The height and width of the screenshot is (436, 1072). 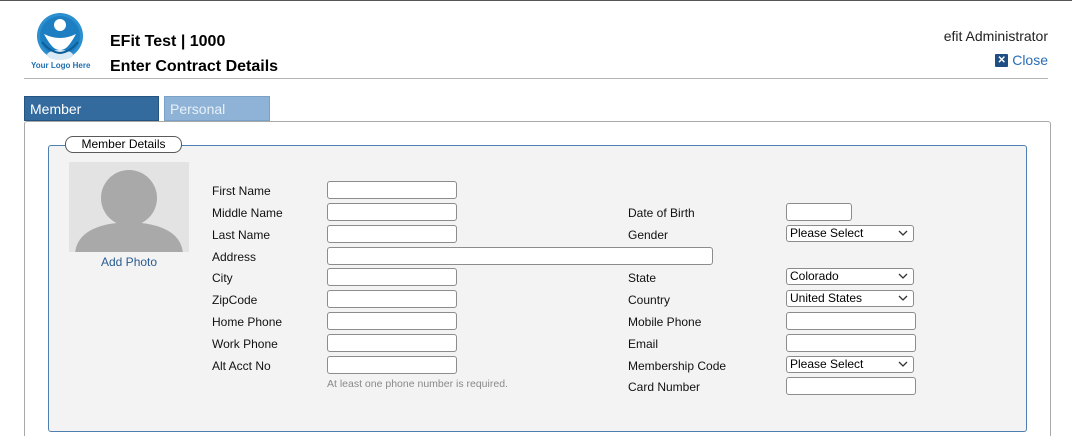 I want to click on close-button: ✕ Close, so click(x=1021, y=60).